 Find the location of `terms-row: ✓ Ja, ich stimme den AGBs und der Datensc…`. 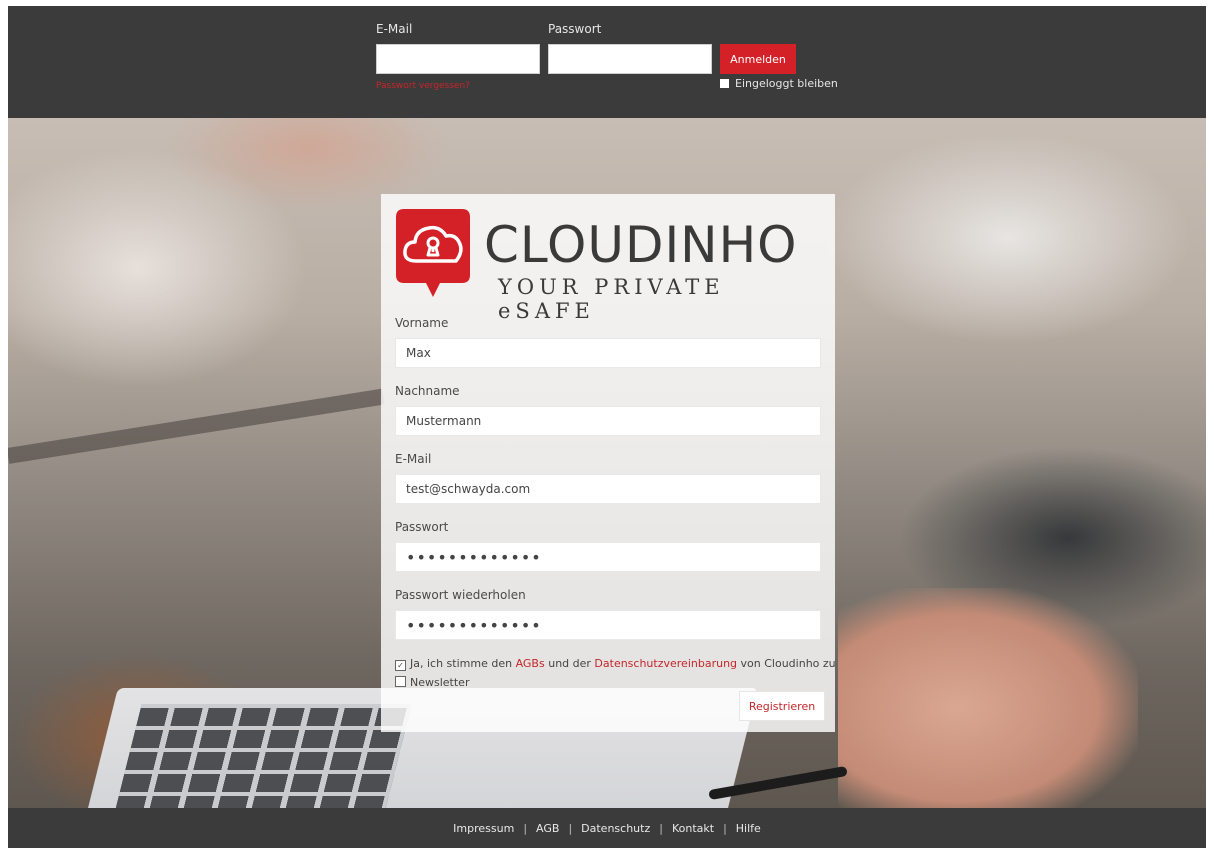

terms-row: ✓ Ja, ich stimme den AGBs und der Datensc… is located at coordinates (615, 664).